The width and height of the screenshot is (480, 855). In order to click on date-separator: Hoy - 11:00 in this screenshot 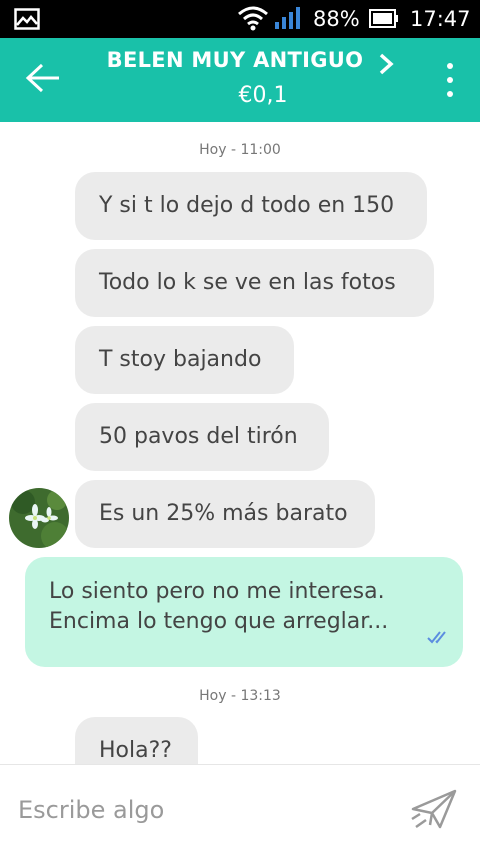, I will do `click(240, 150)`.